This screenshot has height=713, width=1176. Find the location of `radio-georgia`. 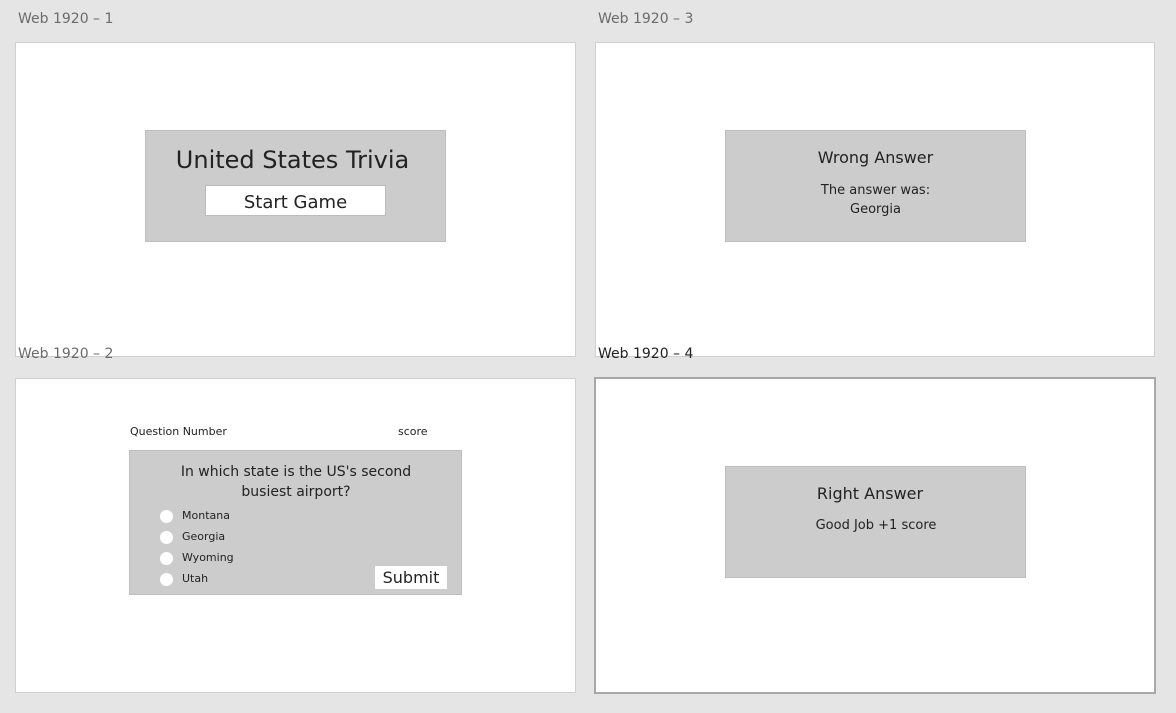

radio-georgia is located at coordinates (166, 537).